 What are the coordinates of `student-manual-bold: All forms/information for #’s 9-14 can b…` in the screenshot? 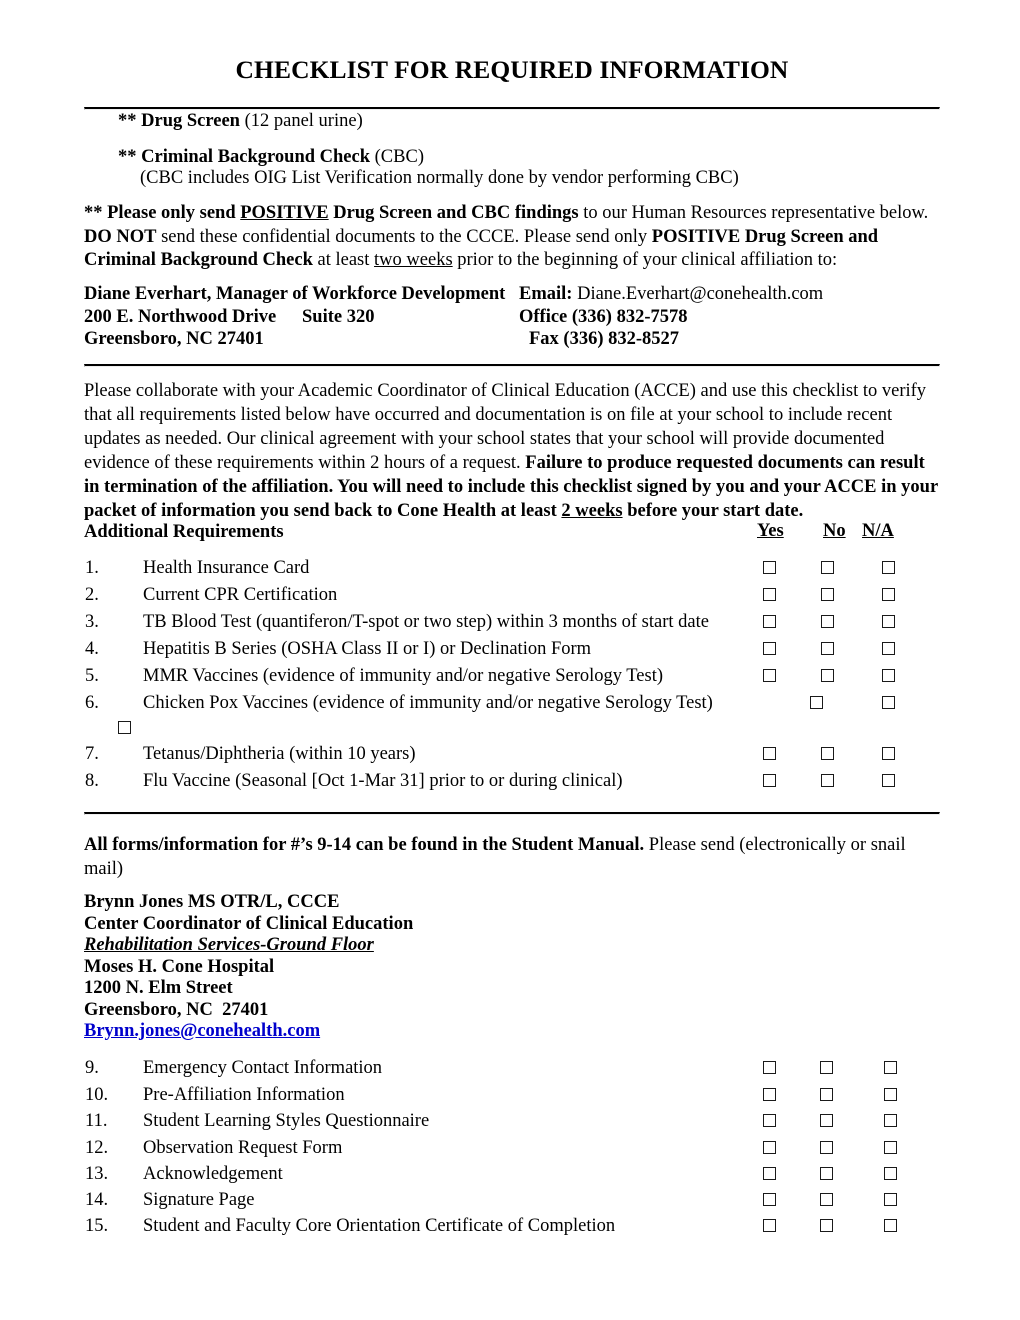 It's located at (364, 845).